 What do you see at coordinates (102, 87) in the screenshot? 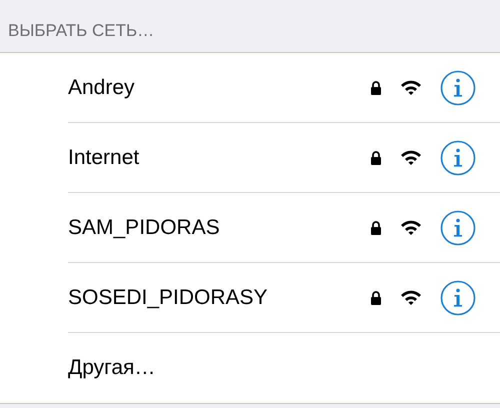
I see `network-name: Andrey` at bounding box center [102, 87].